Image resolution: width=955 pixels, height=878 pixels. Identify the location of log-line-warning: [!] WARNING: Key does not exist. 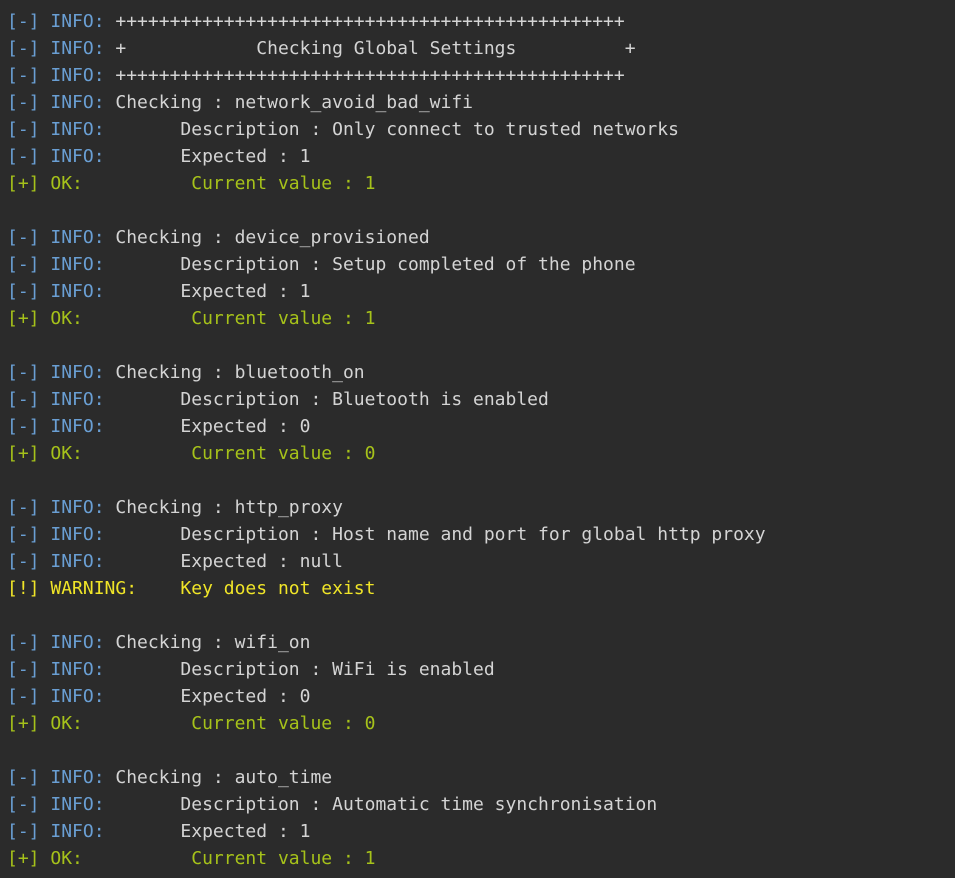
(481, 588).